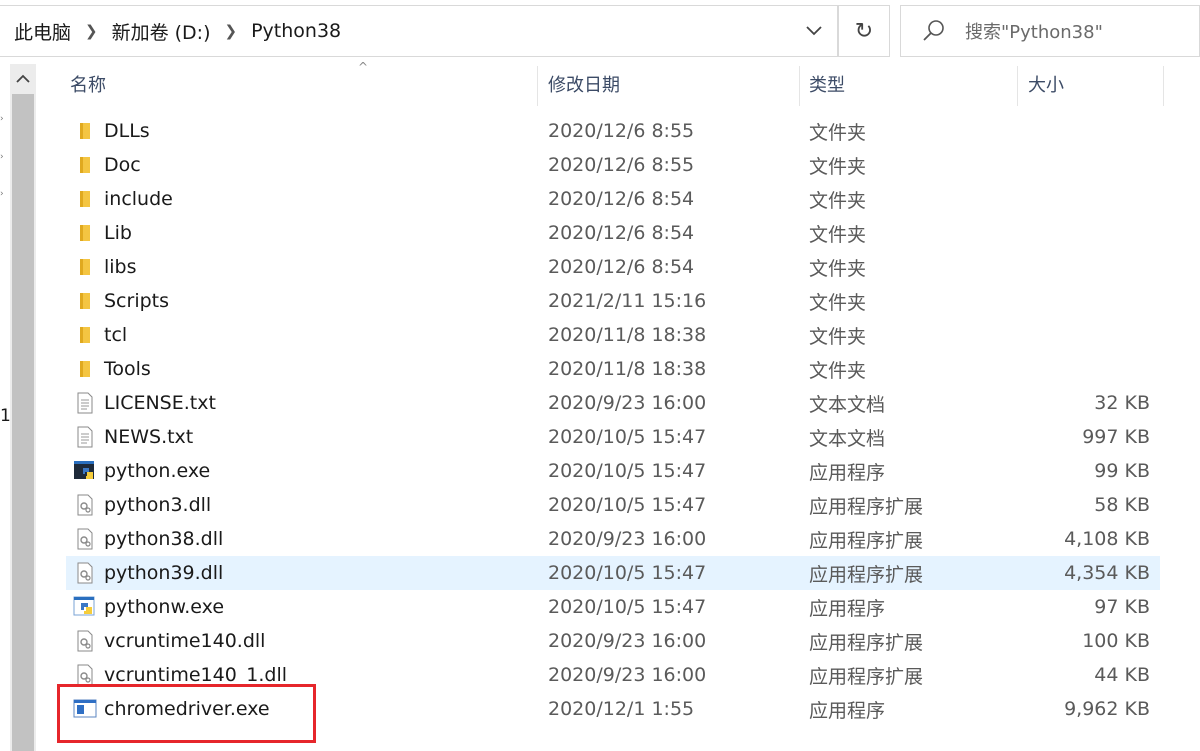 The width and height of the screenshot is (1200, 751). What do you see at coordinates (296, 31) in the screenshot?
I see `breadcrumb-python38: Python38` at bounding box center [296, 31].